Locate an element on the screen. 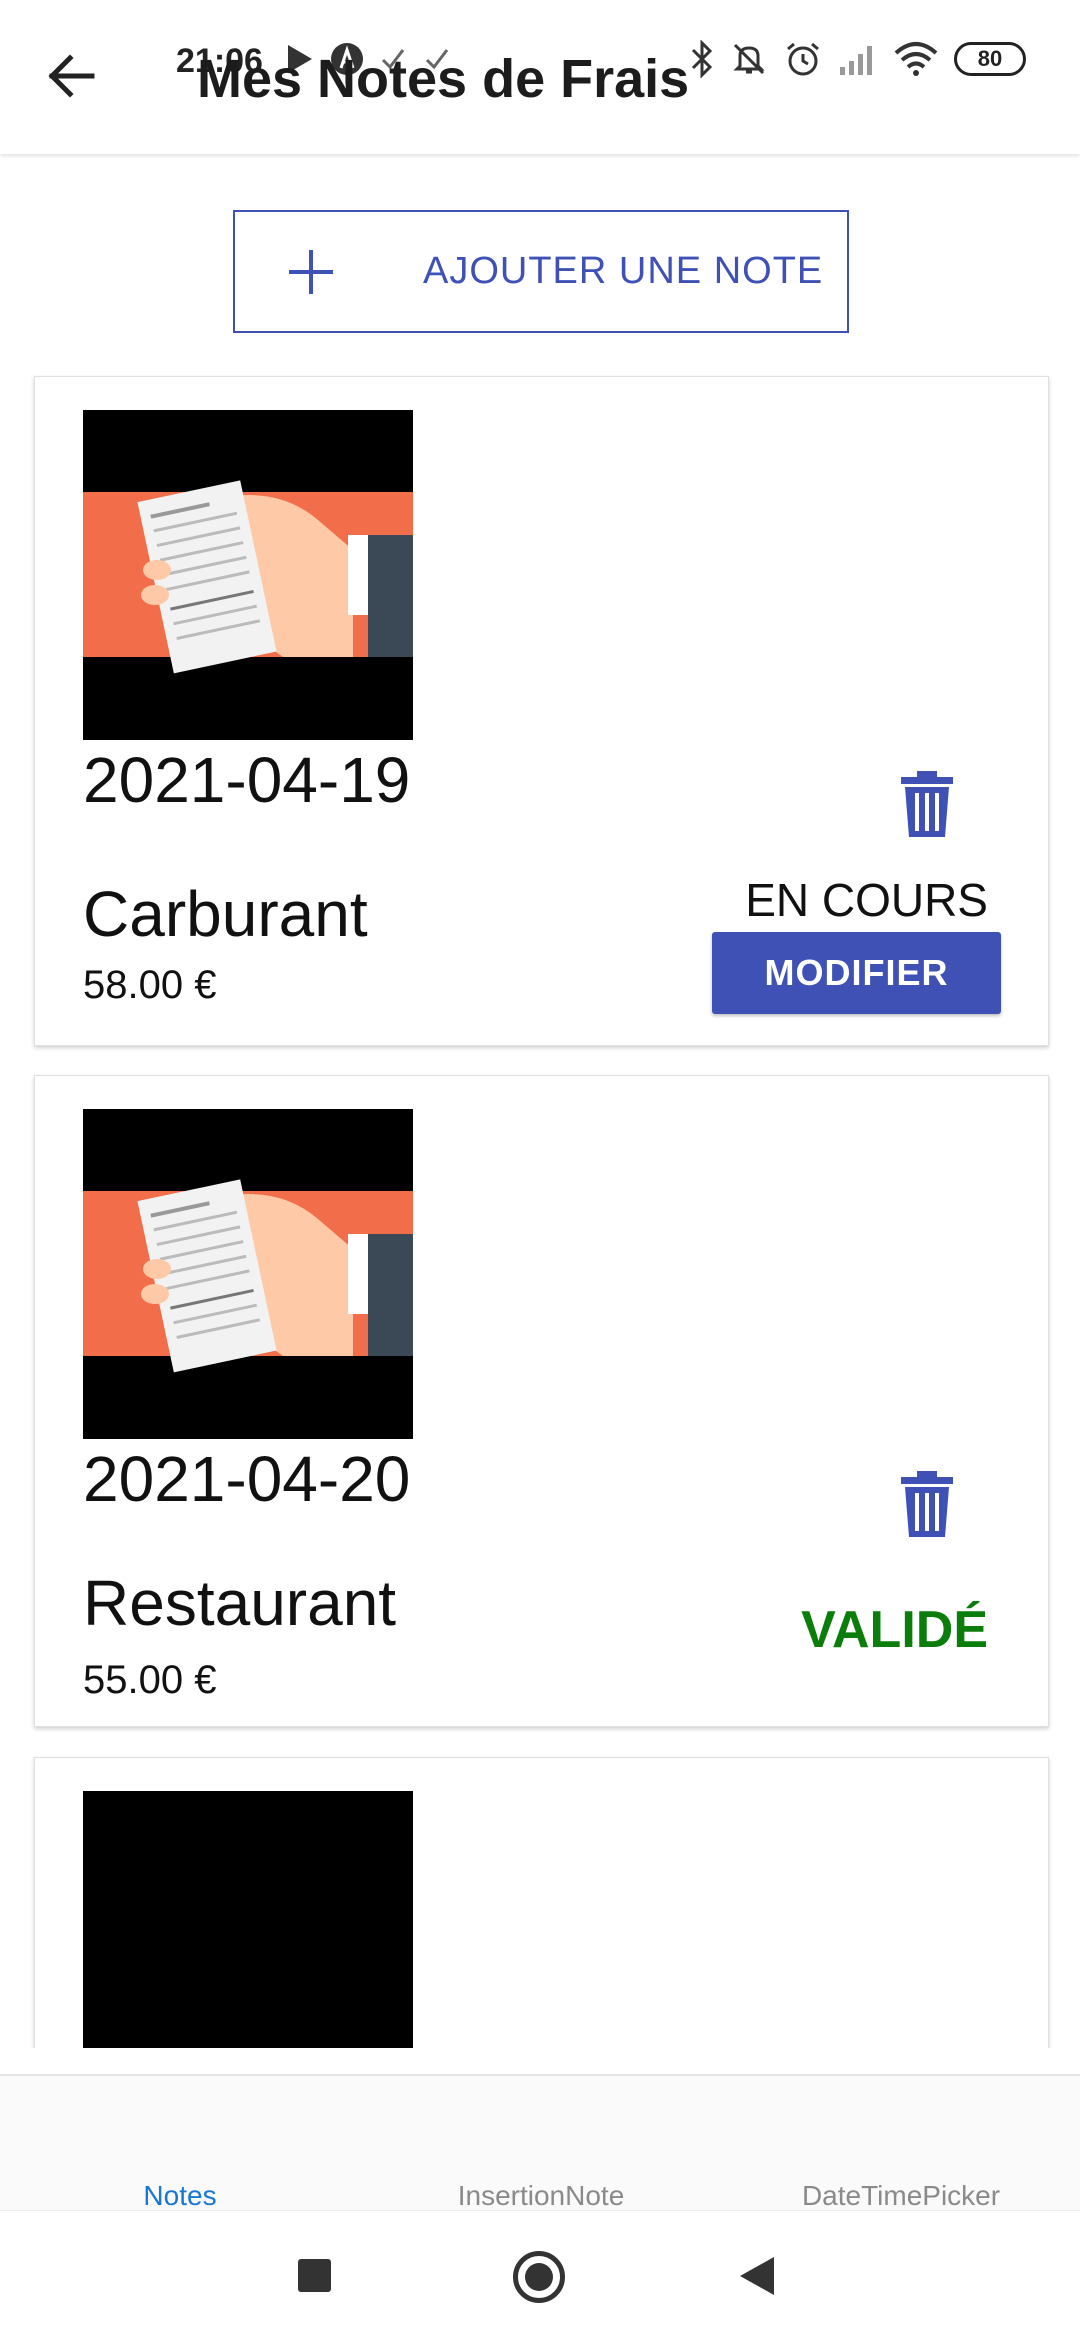 This screenshot has height=2340, width=1080. tab-insertion-note: InsertionNote is located at coordinates (541, 2196).